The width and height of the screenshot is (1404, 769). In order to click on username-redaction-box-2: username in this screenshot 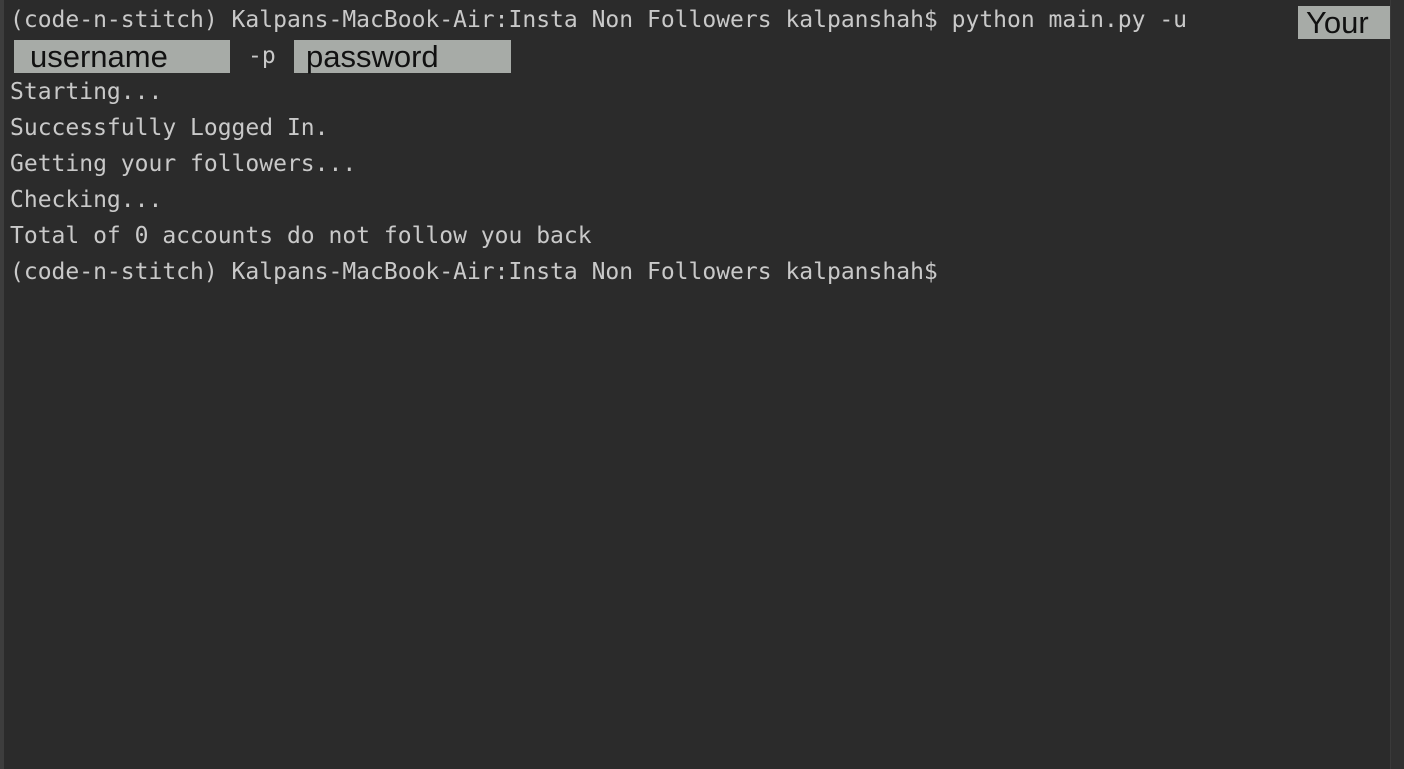, I will do `click(122, 56)`.